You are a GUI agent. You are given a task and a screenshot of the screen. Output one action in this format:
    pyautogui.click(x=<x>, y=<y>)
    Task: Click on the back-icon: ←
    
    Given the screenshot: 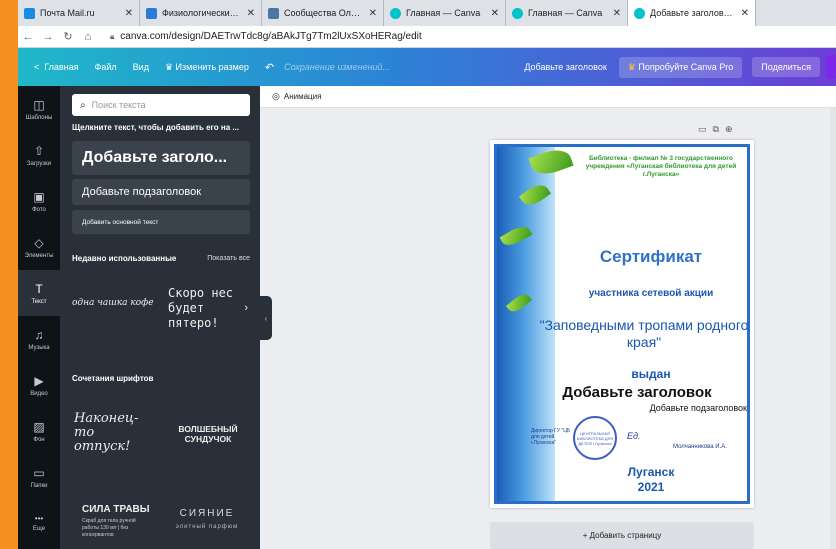 What is the action you would take?
    pyautogui.click(x=28, y=37)
    